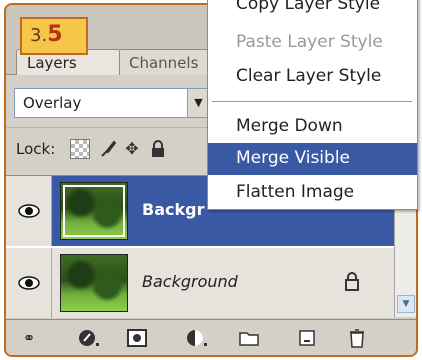 This screenshot has height=360, width=422. Describe the element at coordinates (312, 77) in the screenshot. I see `menu-item-clear-layer-style: Clear Layer Style` at that location.